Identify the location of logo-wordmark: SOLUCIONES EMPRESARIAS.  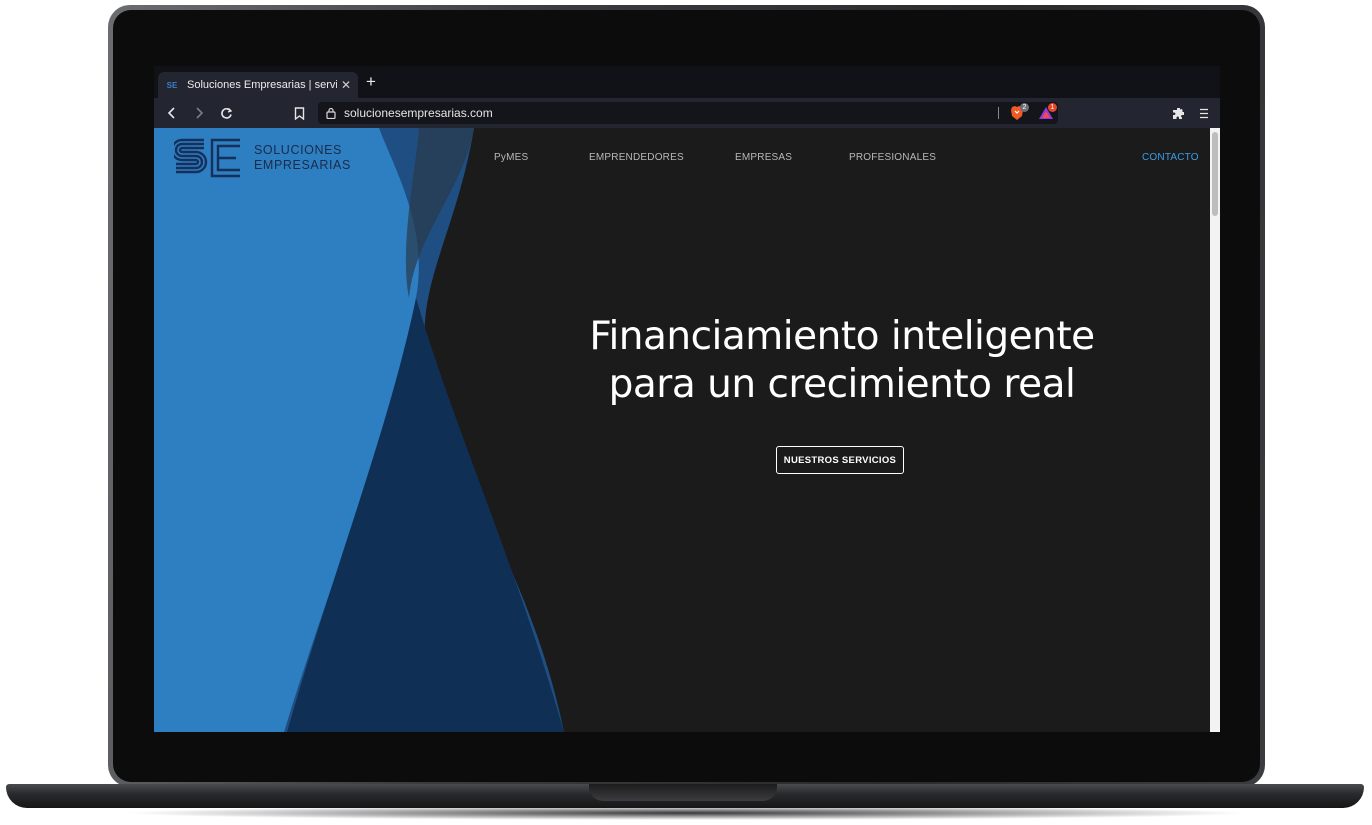
(302, 158).